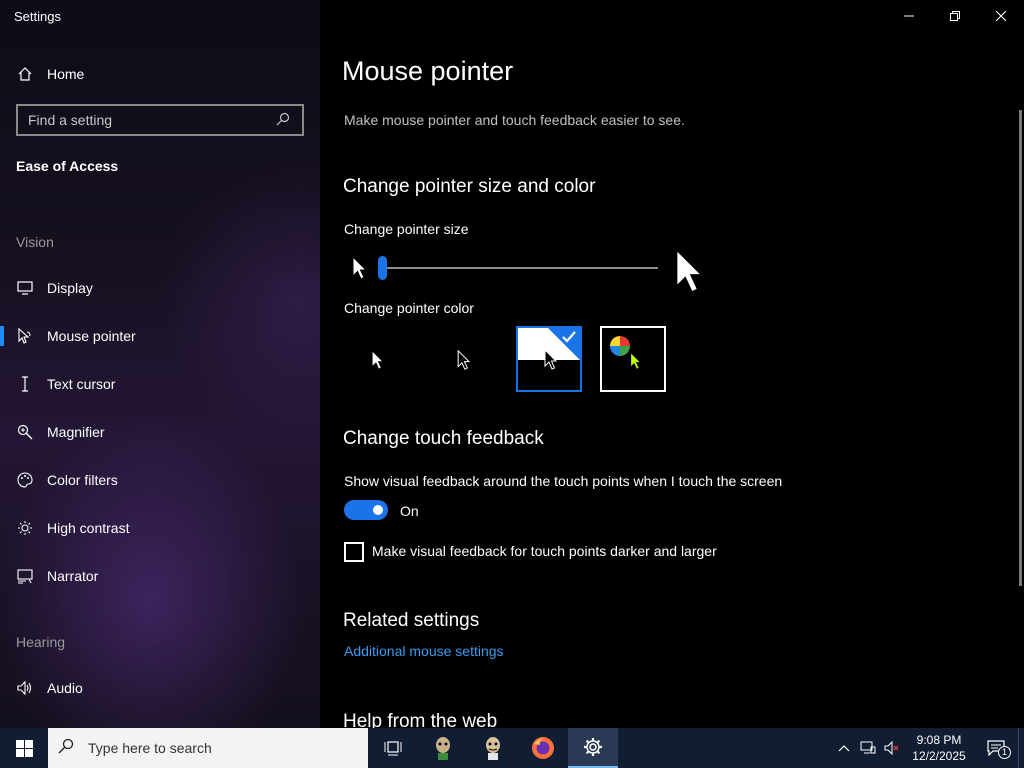 This screenshot has height=768, width=1024. I want to click on sidebar-item-label: Narrator, so click(73, 576).